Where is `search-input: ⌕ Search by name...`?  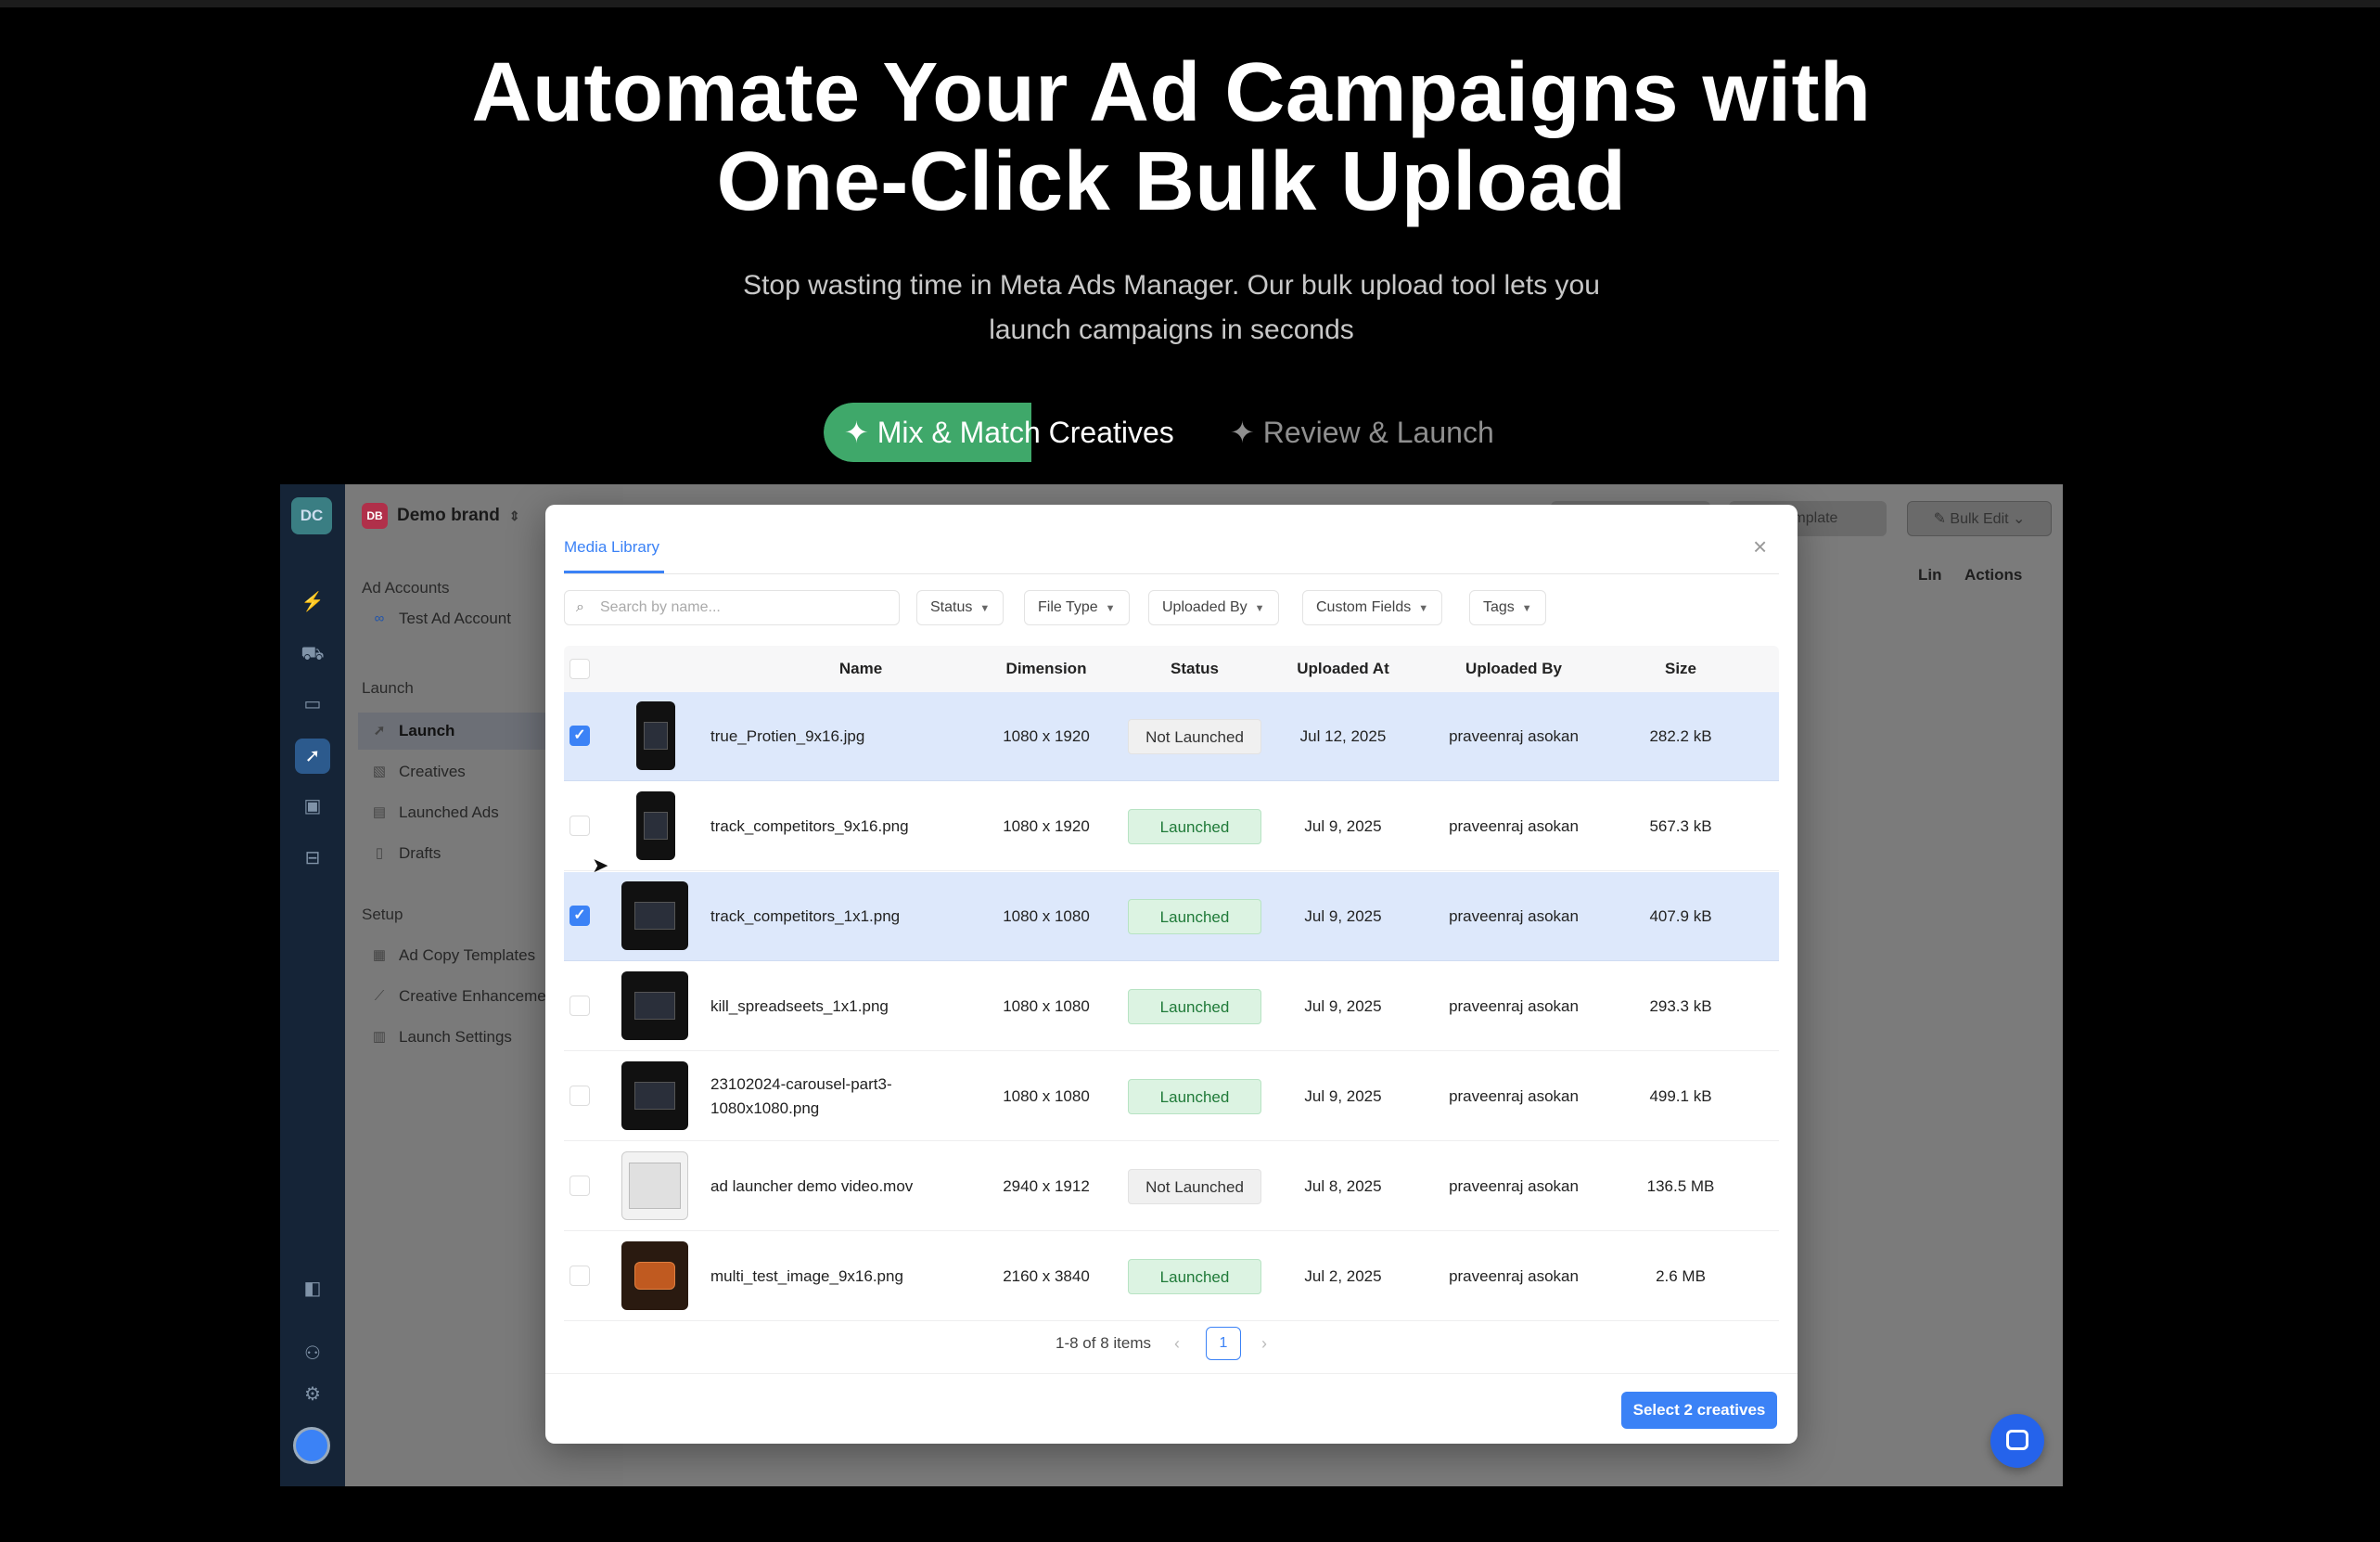 search-input: ⌕ Search by name... is located at coordinates (732, 607).